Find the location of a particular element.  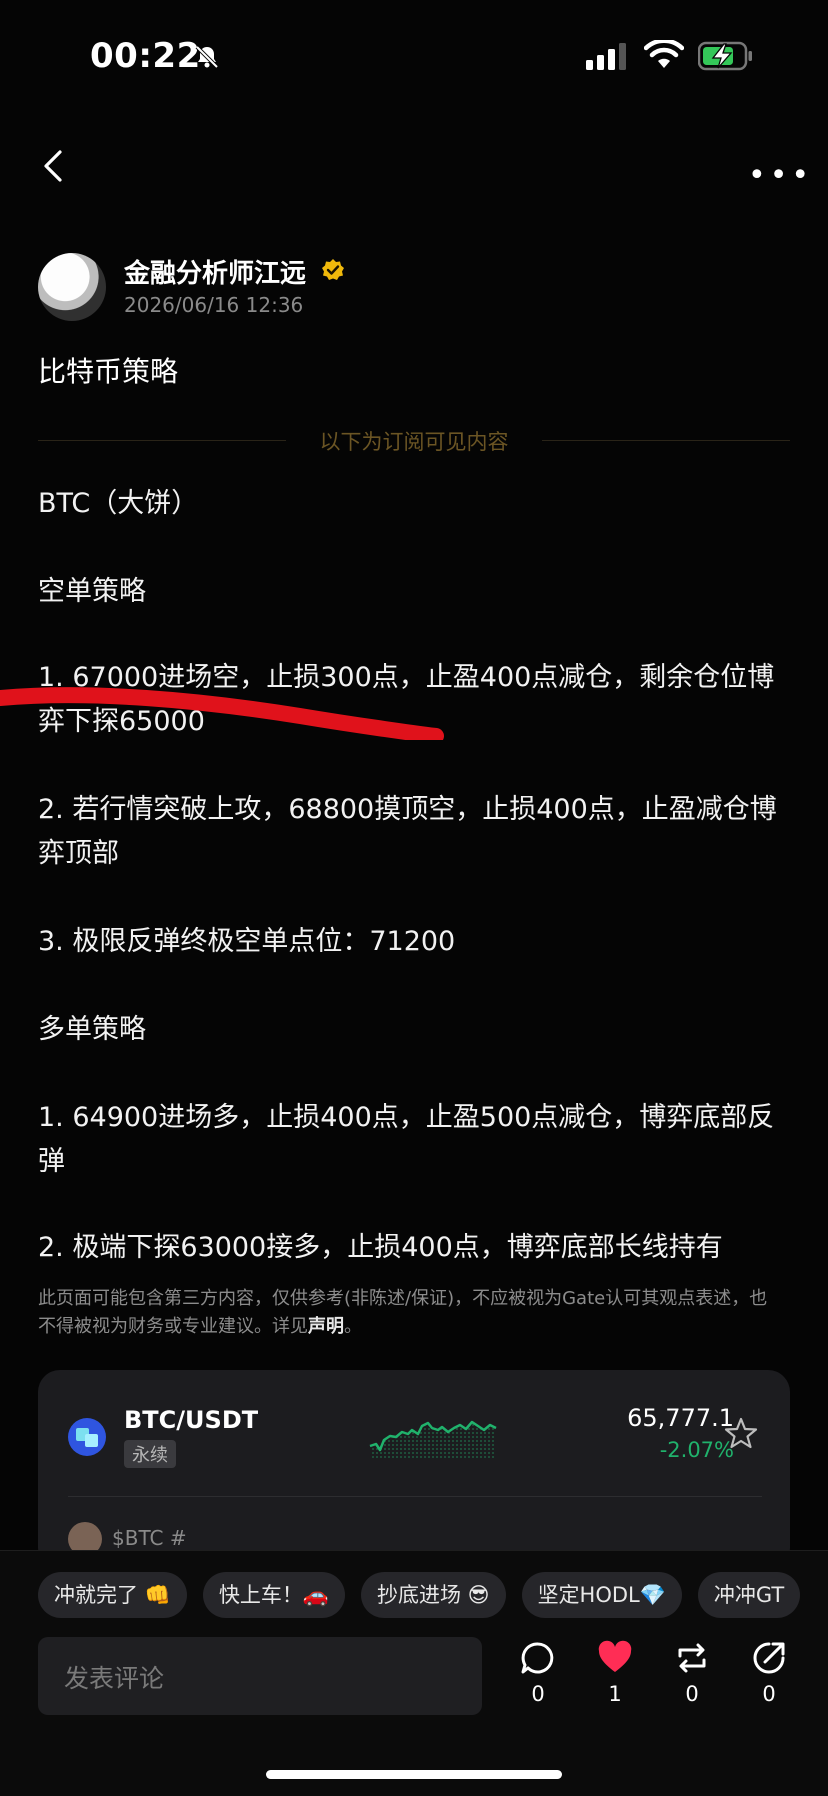

battery-charging-icon is located at coordinates (725, 56).